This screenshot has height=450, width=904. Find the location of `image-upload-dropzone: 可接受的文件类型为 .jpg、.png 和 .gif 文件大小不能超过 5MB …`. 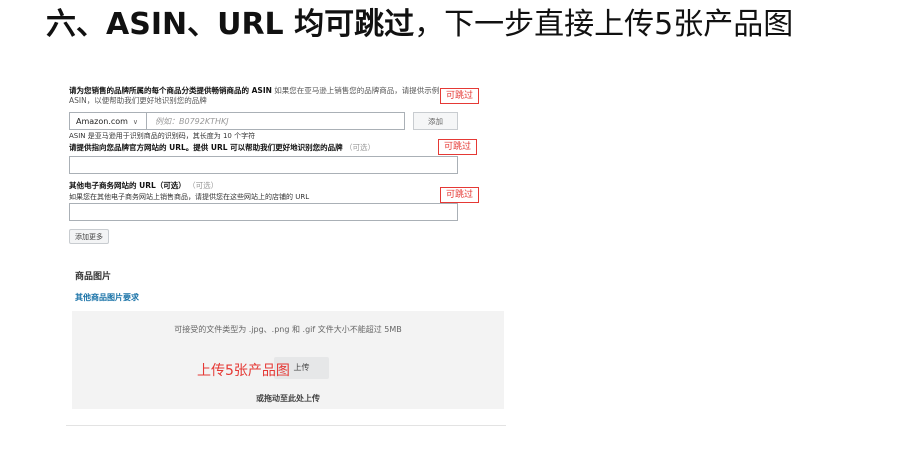

image-upload-dropzone: 可接受的文件类型为 .jpg、.png 和 .gif 文件大小不能超过 5MB … is located at coordinates (288, 360).